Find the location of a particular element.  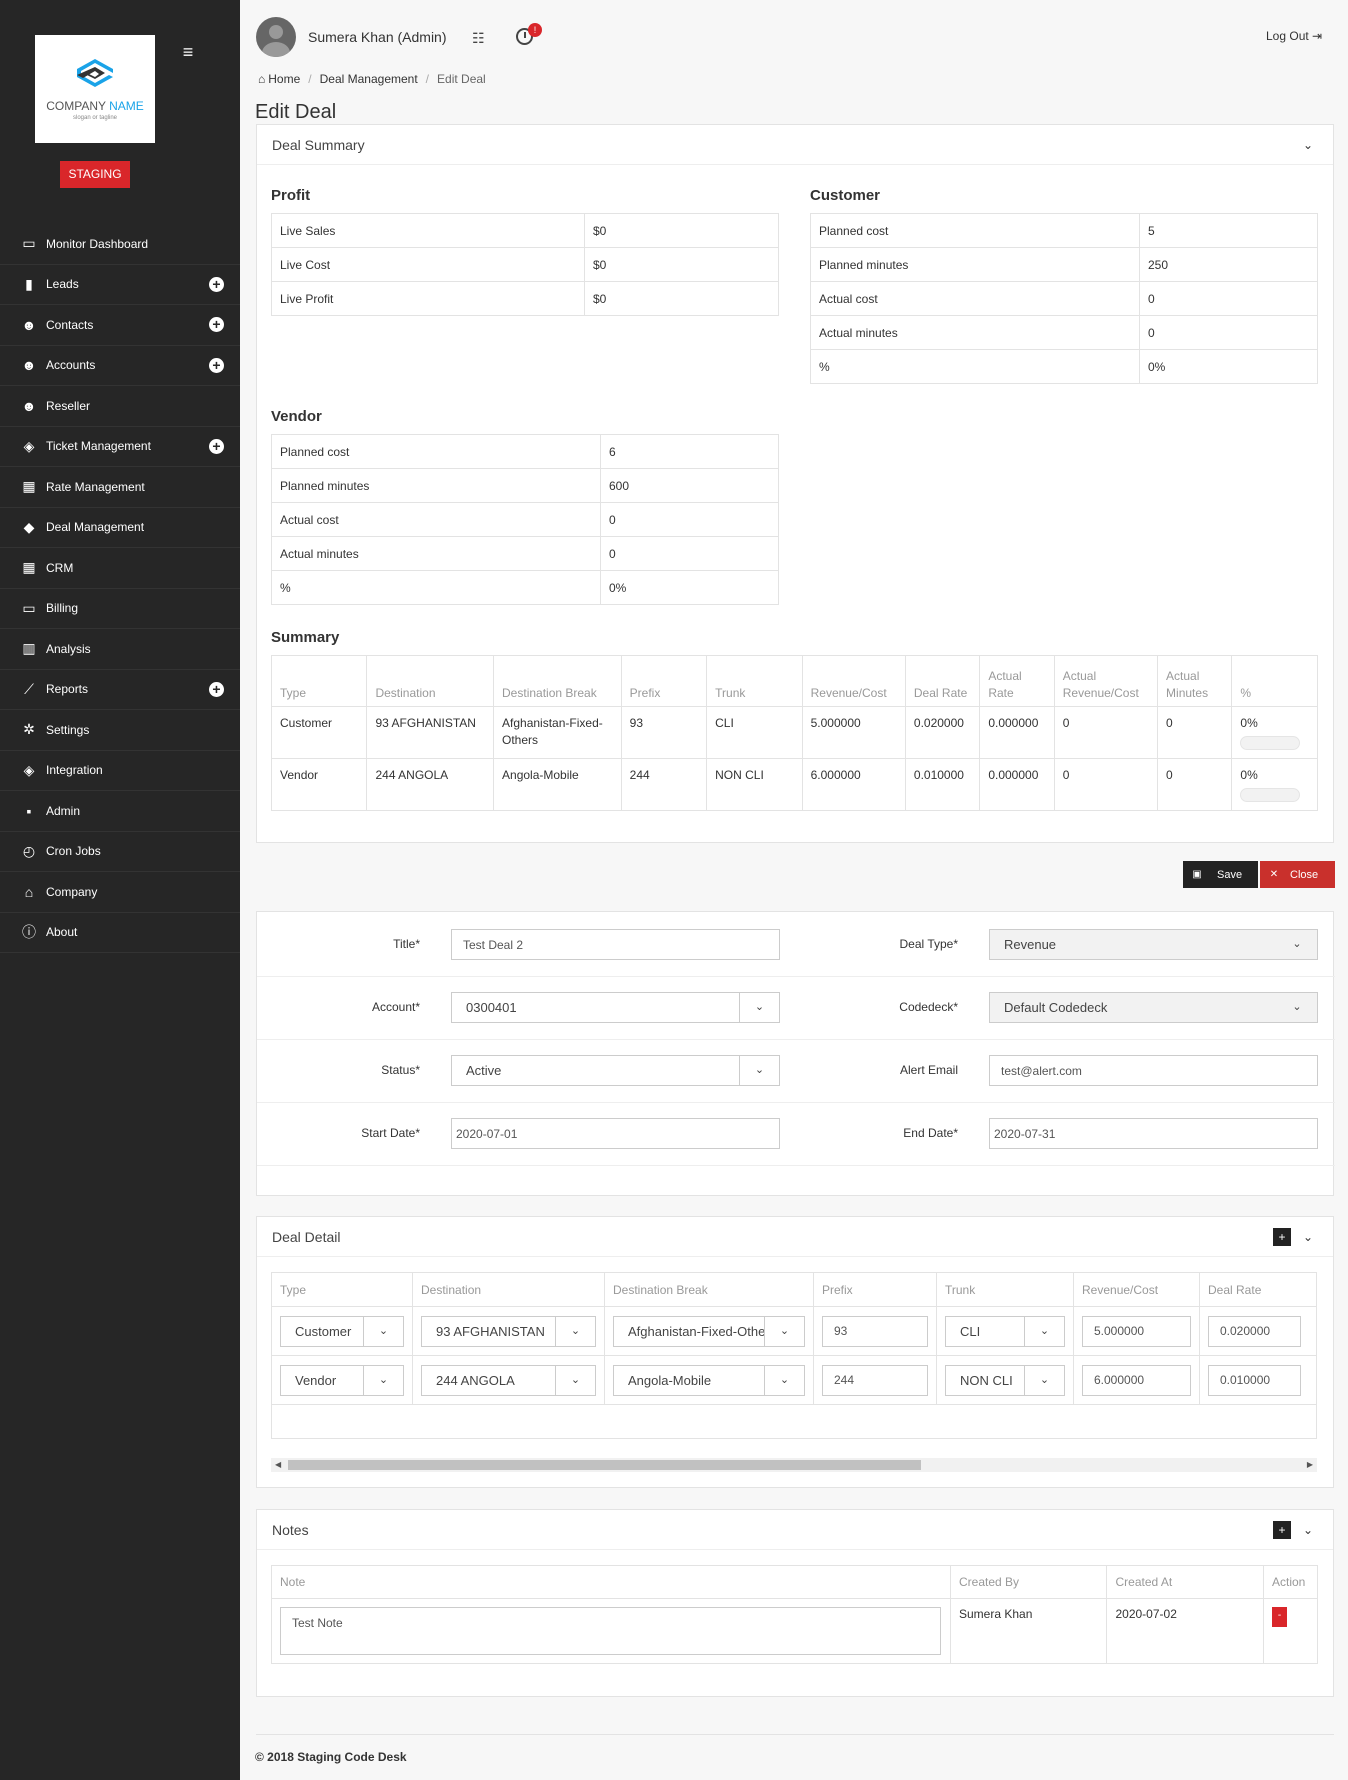

destination-select: 93 AFGHANISTAN ⌄ is located at coordinates (508, 1331).